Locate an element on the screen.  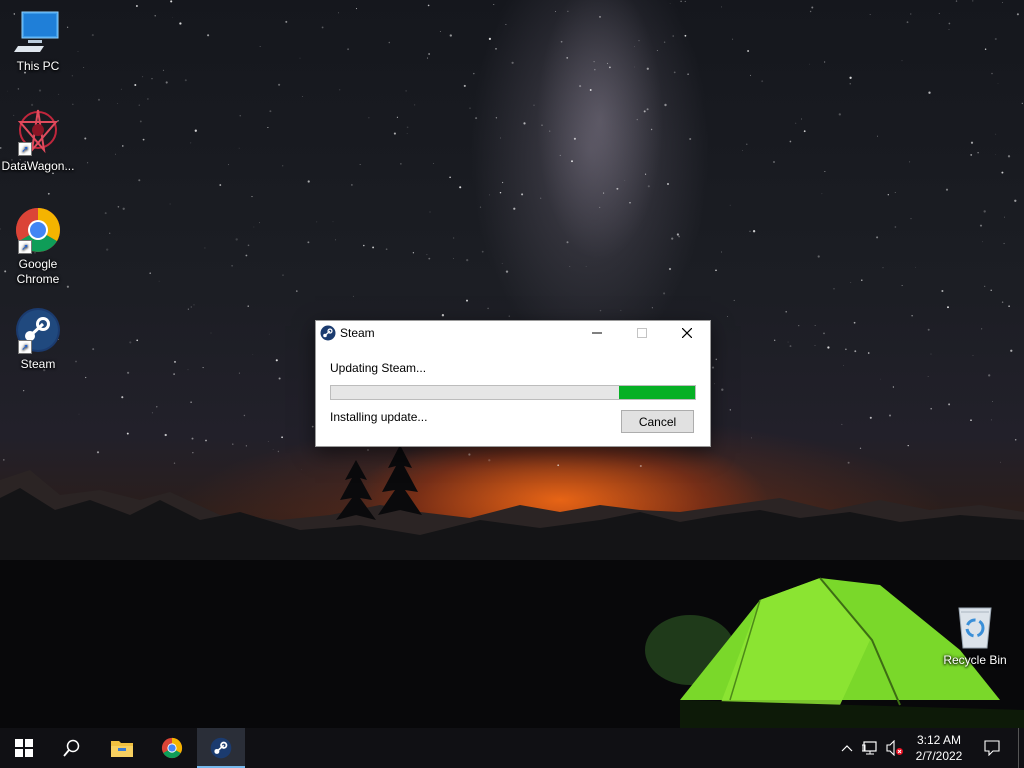
maximize-icon is located at coordinates (641, 333).